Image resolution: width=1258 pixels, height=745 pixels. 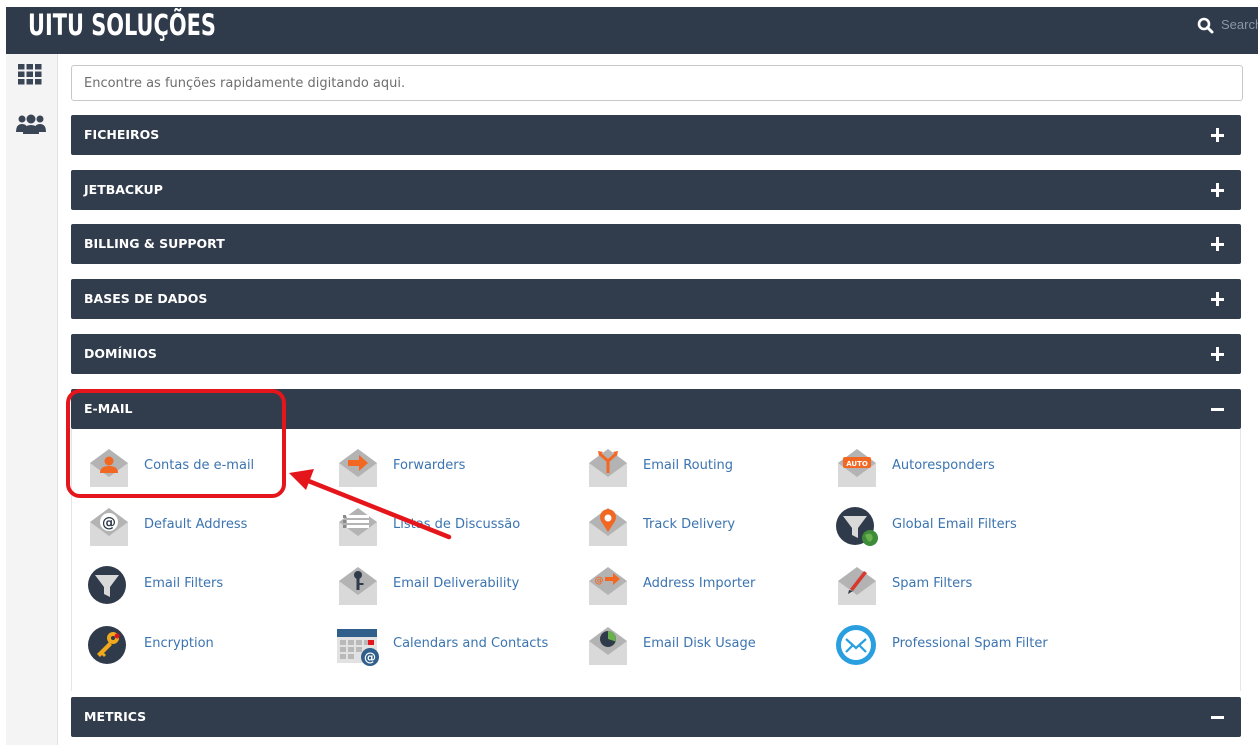 What do you see at coordinates (196, 524) in the screenshot?
I see `email-item-label: Default Address` at bounding box center [196, 524].